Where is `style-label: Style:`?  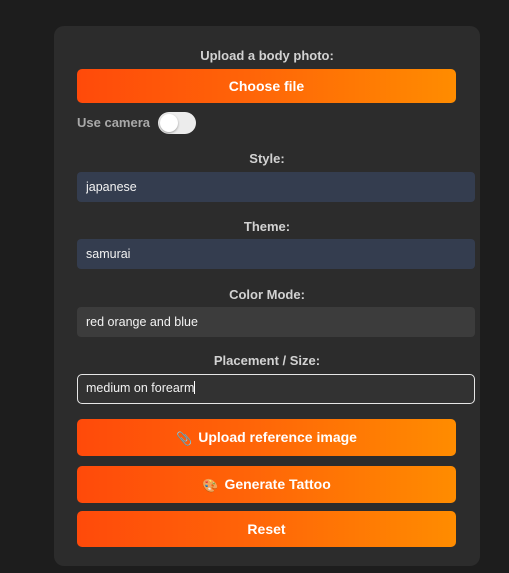
style-label: Style: is located at coordinates (267, 158).